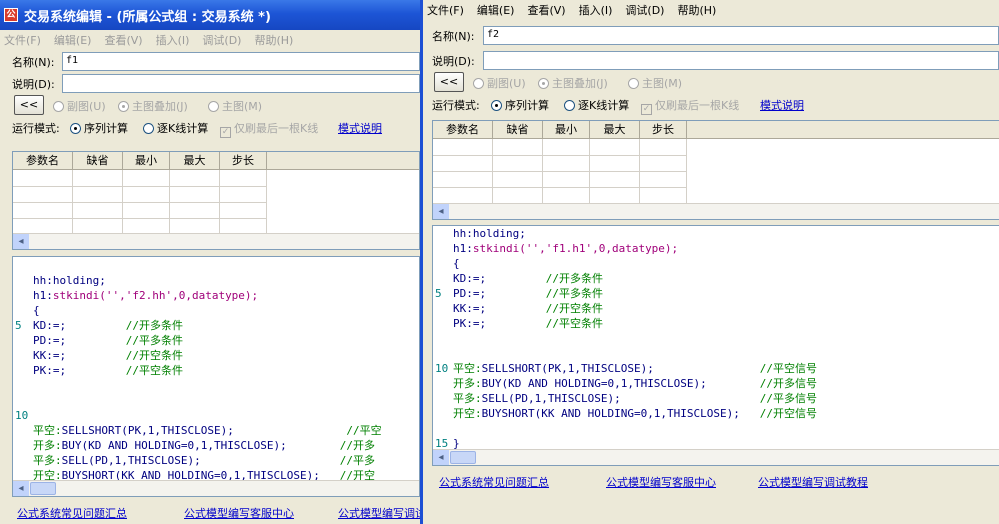  I want to click on code-line: PD:=; //平多条件, so click(216, 340).